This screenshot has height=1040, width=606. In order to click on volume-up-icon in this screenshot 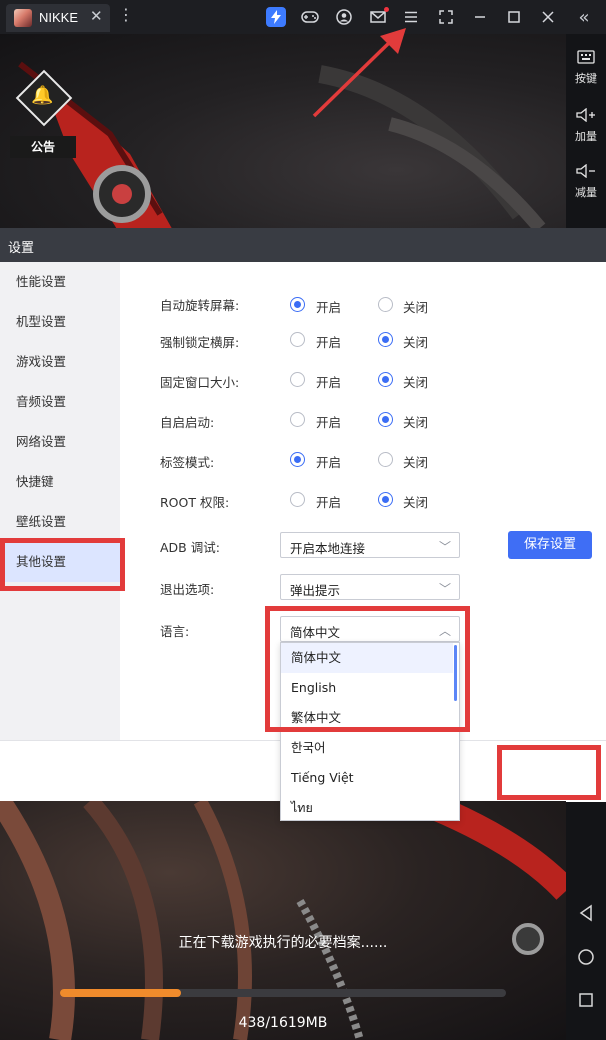, I will do `click(586, 117)`.